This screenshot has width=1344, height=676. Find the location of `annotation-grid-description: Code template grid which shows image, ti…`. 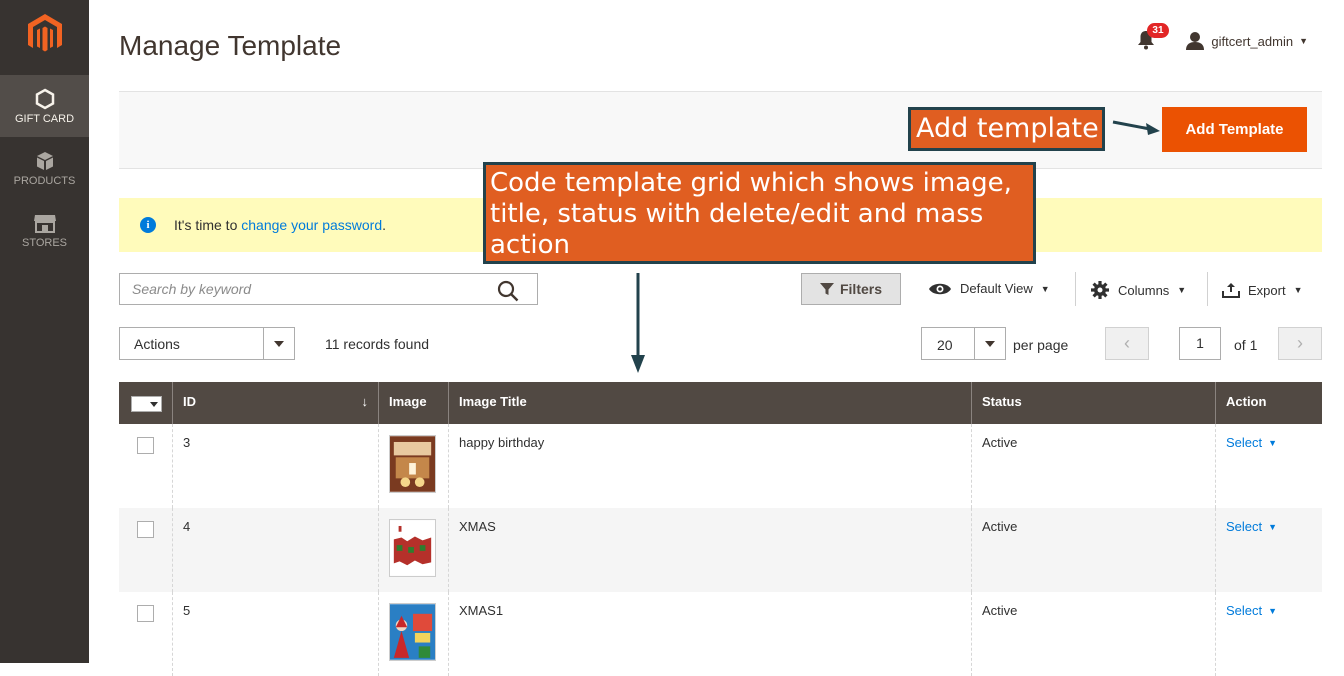

annotation-grid-description: Code template grid which shows image, ti… is located at coordinates (759, 213).